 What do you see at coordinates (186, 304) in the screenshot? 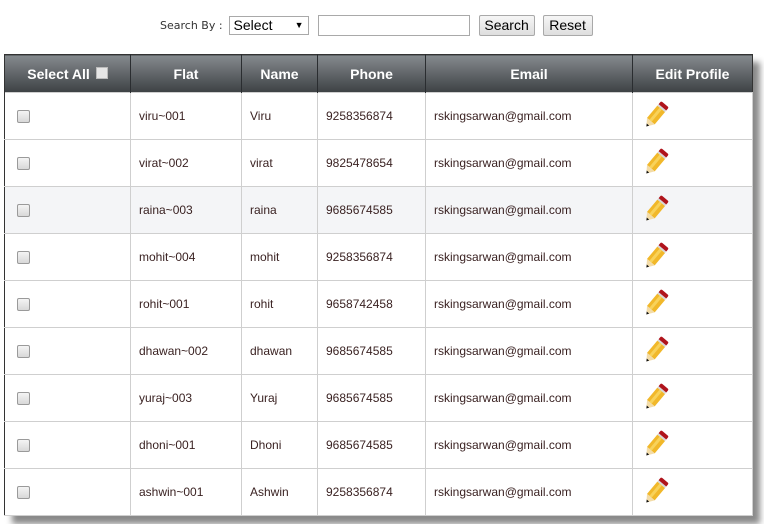
I see `flat-cell: rohit~001` at bounding box center [186, 304].